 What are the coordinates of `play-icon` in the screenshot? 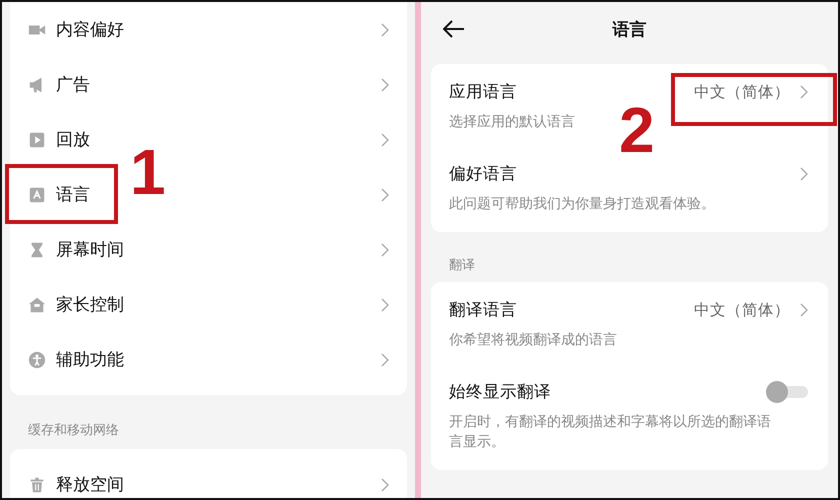 It's located at (37, 139).